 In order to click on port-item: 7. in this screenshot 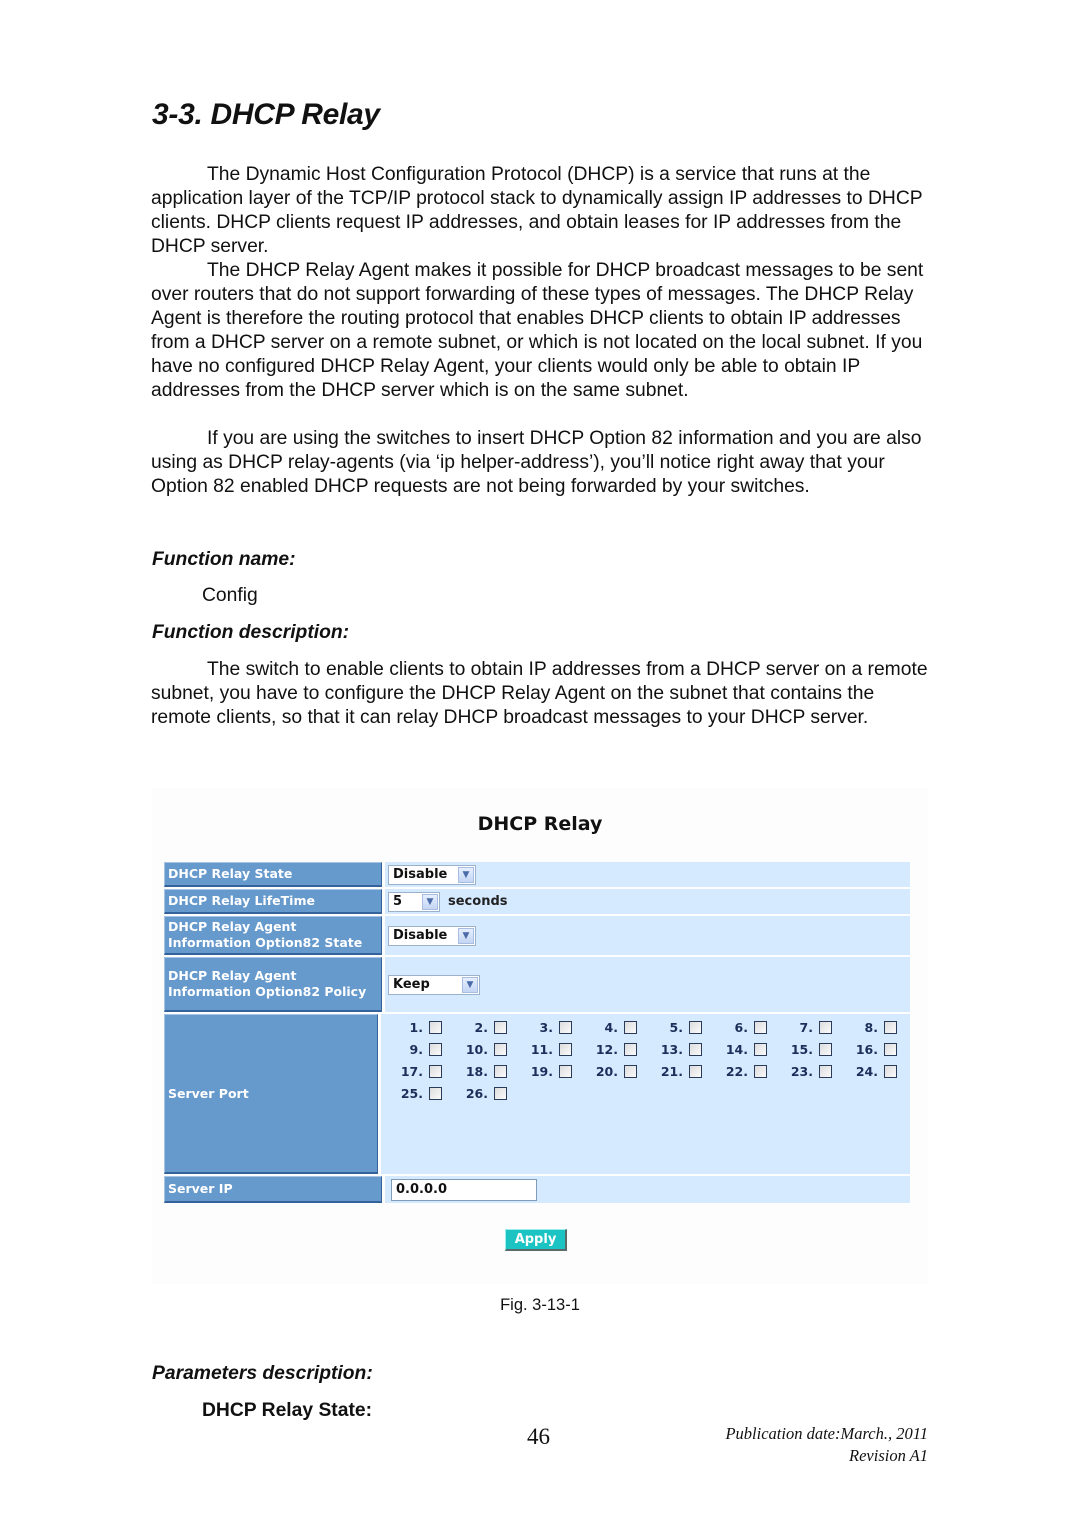, I will do `click(806, 1027)`.